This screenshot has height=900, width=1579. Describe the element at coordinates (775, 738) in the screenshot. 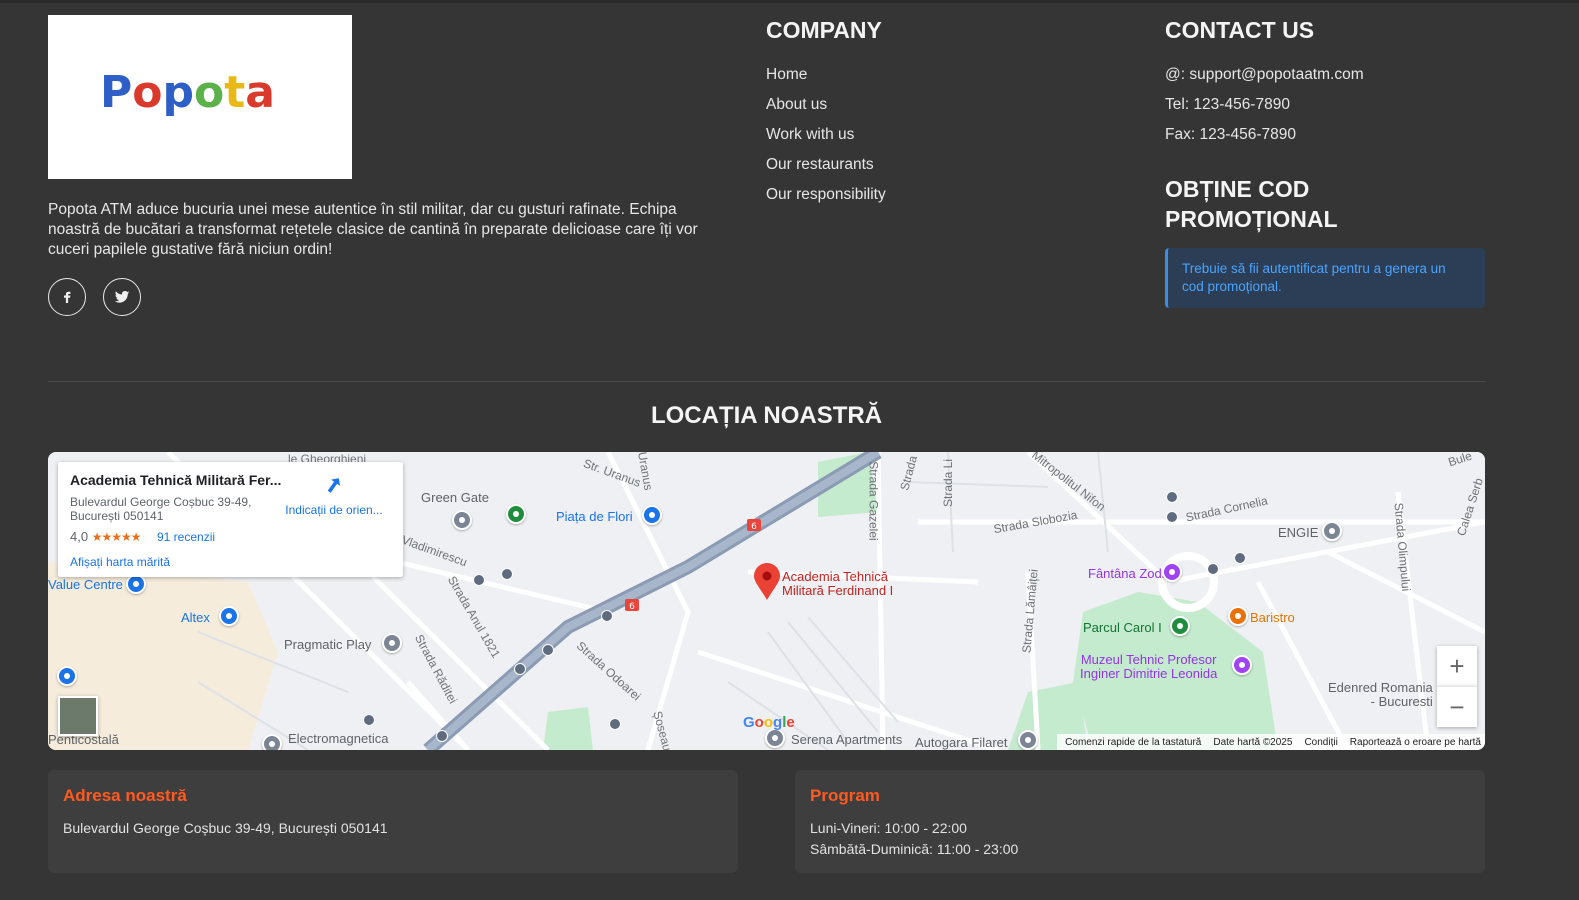

I see `poi-serena-pin` at that location.